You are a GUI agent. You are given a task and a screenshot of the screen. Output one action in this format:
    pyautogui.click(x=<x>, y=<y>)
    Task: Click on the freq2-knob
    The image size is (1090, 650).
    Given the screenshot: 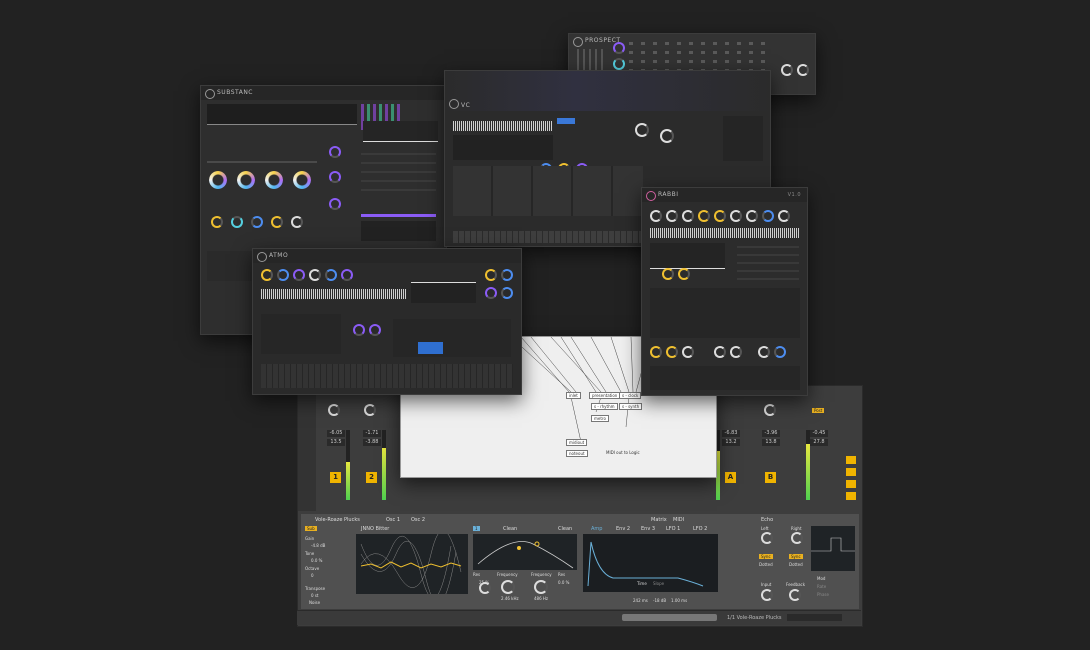 What is the action you would take?
    pyautogui.click(x=541, y=587)
    